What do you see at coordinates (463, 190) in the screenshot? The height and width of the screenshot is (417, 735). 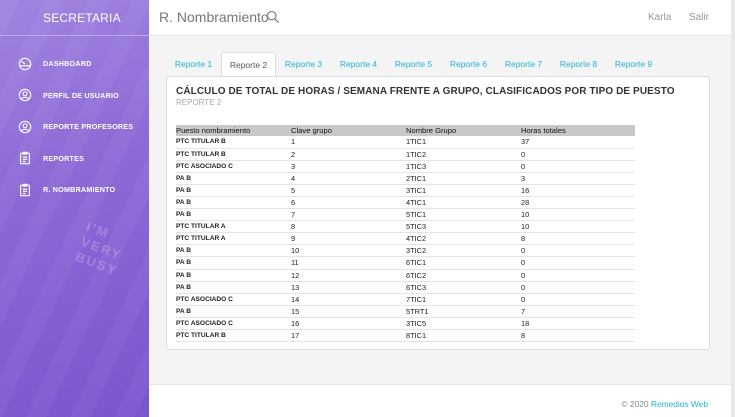 I see `table-cell: 3TIC1` at bounding box center [463, 190].